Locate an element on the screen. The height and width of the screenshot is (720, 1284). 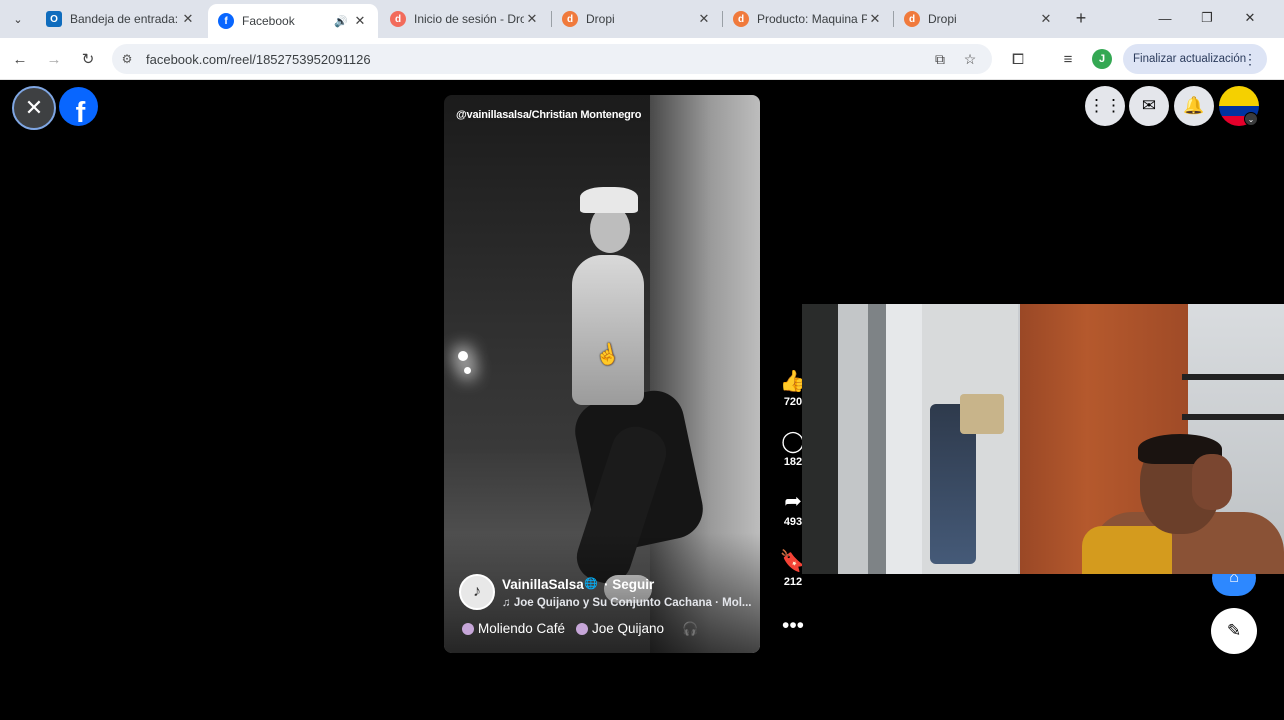
site-info-icon: ⚙ is located at coordinates (127, 59).